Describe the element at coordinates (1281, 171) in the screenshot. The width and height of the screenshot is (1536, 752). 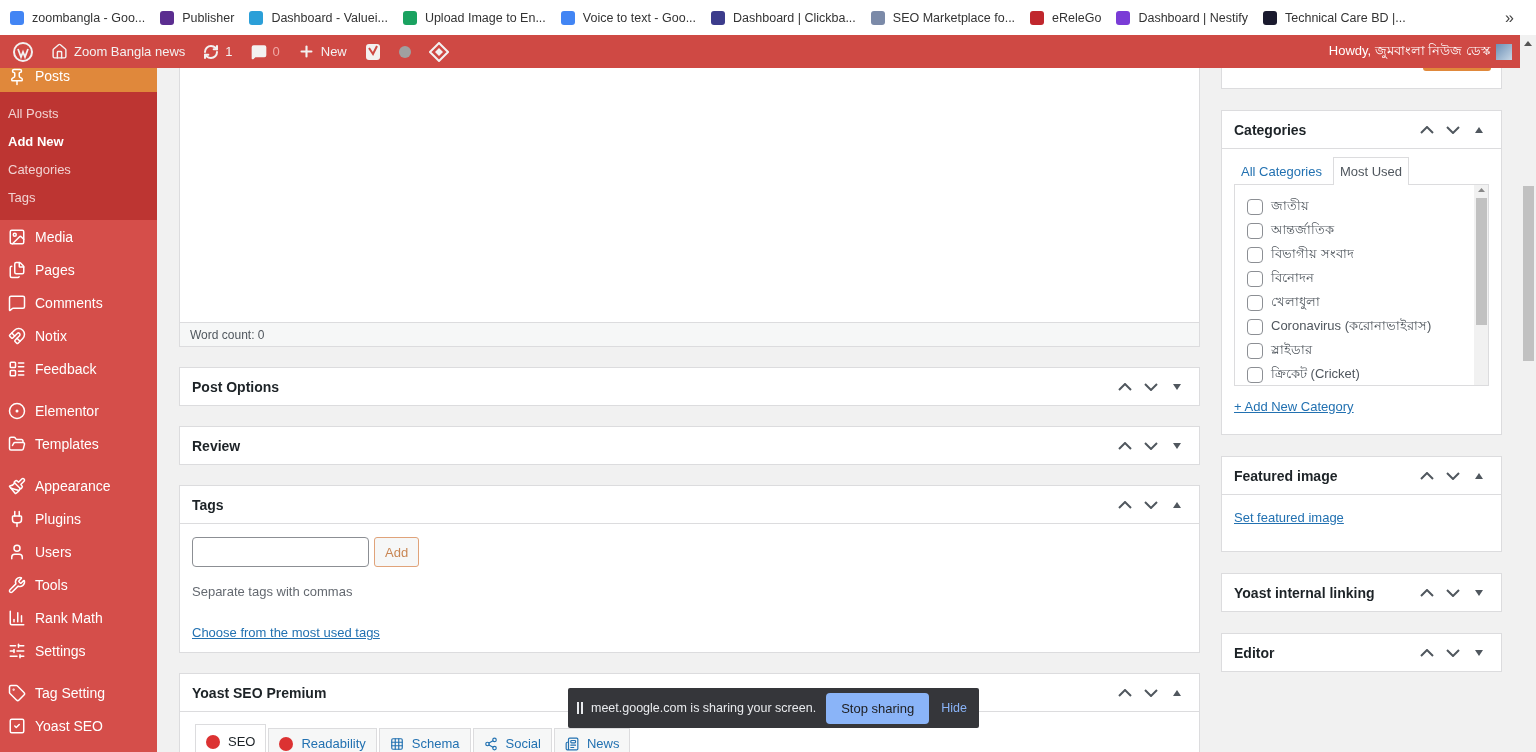
I see `category-tab: All Categories` at that location.